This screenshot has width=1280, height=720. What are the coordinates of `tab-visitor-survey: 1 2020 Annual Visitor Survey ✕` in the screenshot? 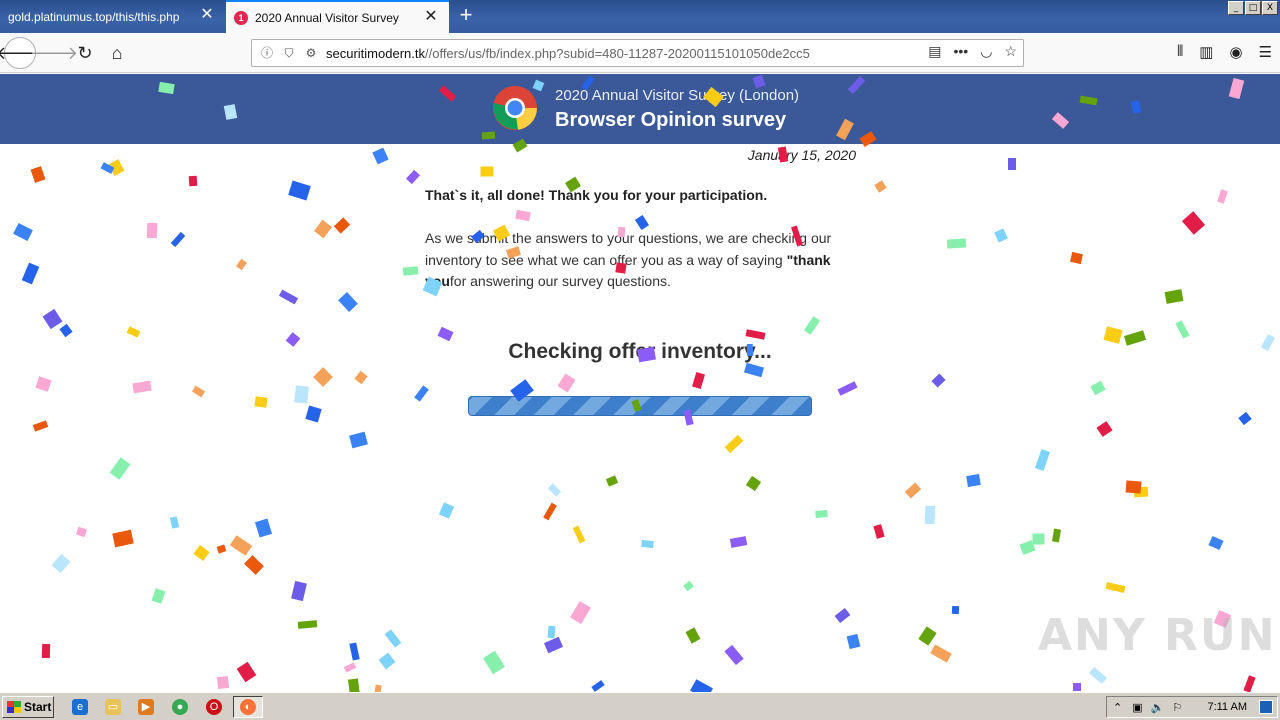 It's located at (337, 16).